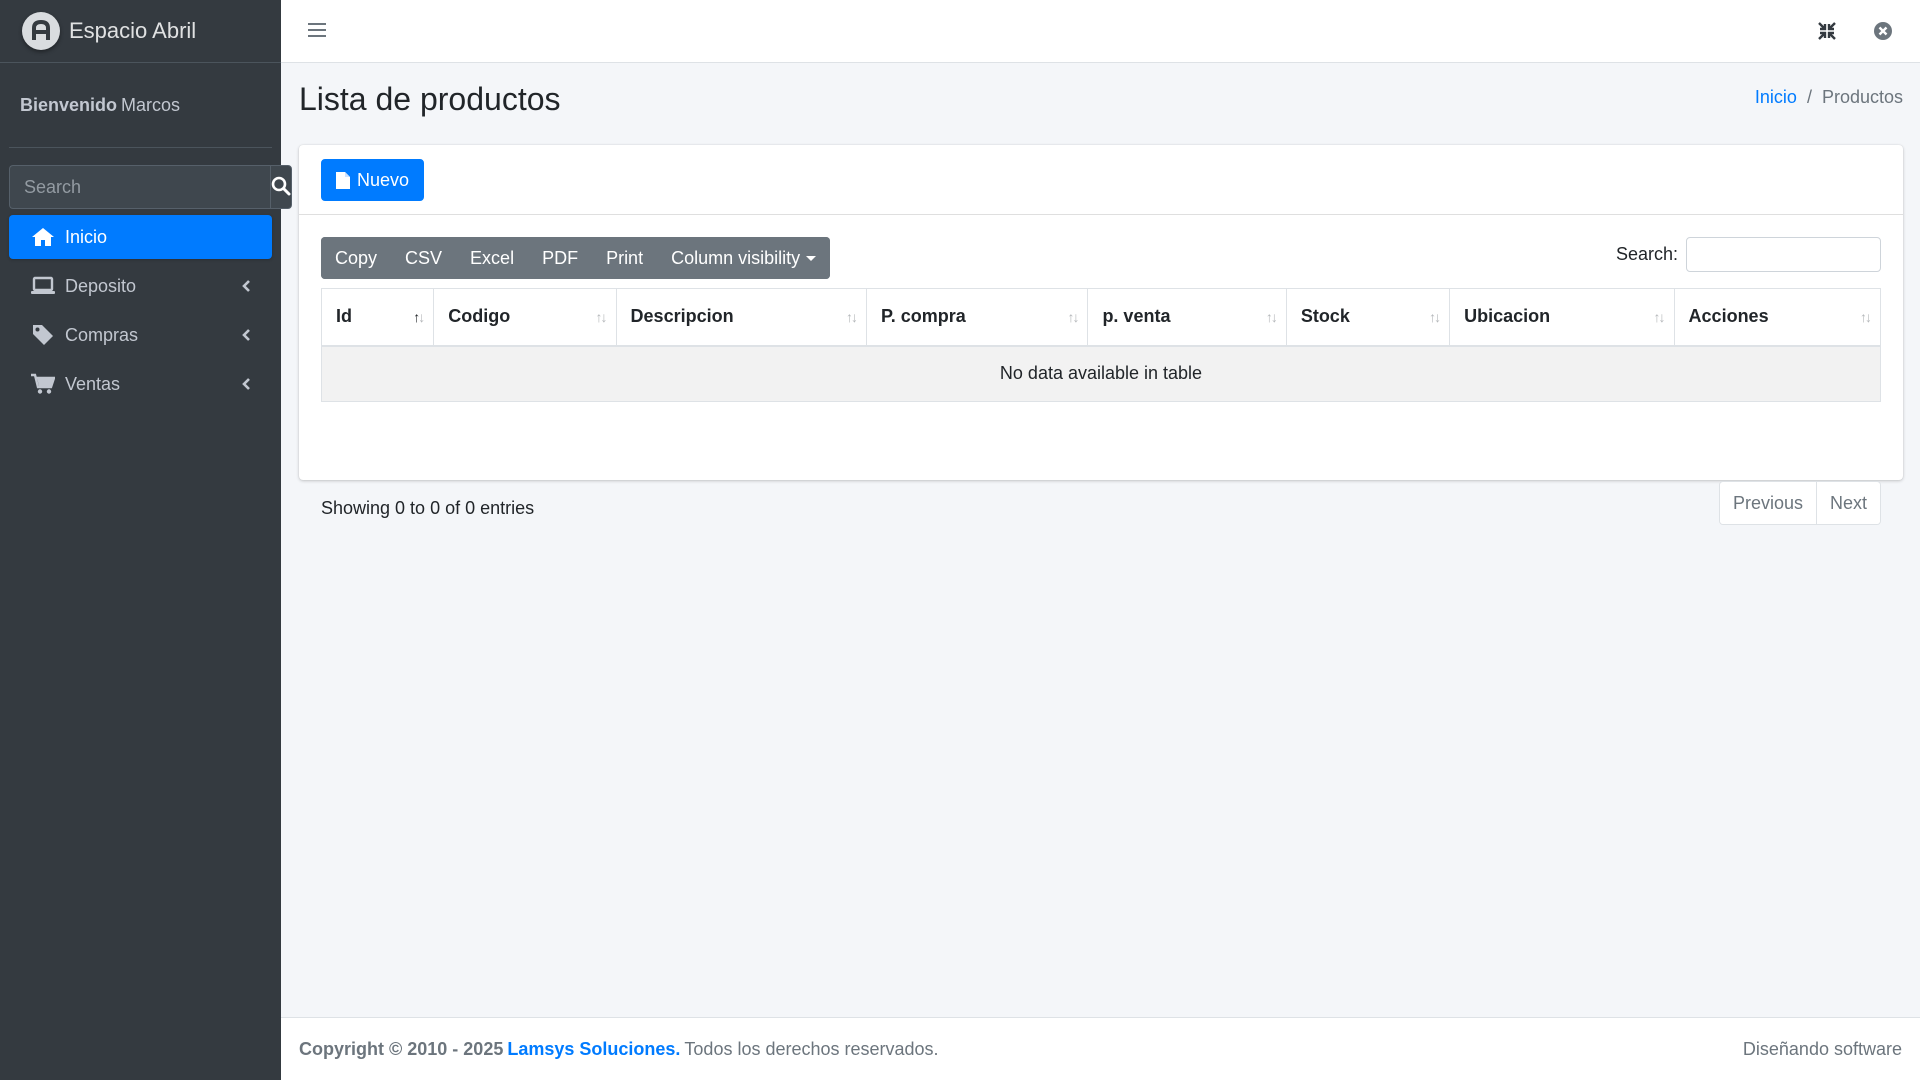  Describe the element at coordinates (682, 316) in the screenshot. I see `column-header-label: Descripcion` at that location.